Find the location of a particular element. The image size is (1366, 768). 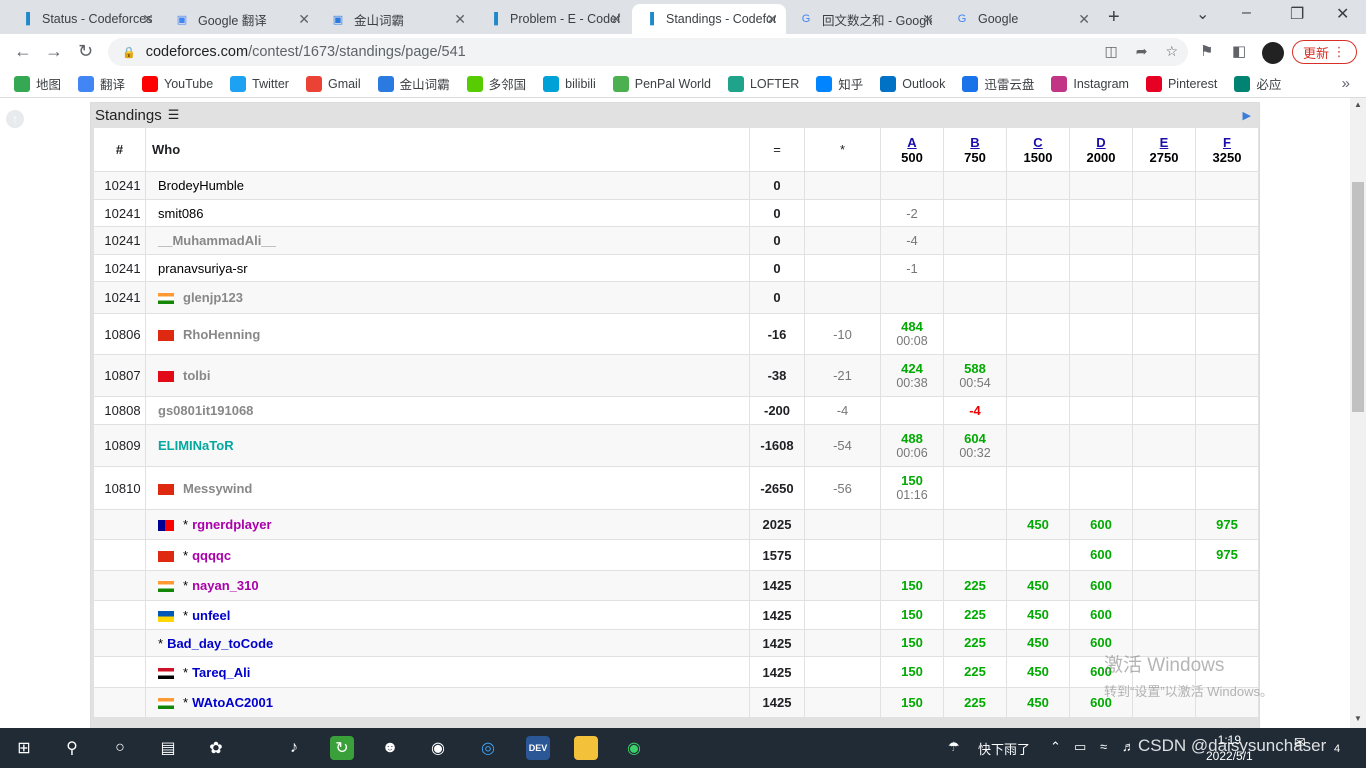

bookmark-zhihu: 知乎 is located at coordinates (839, 83).